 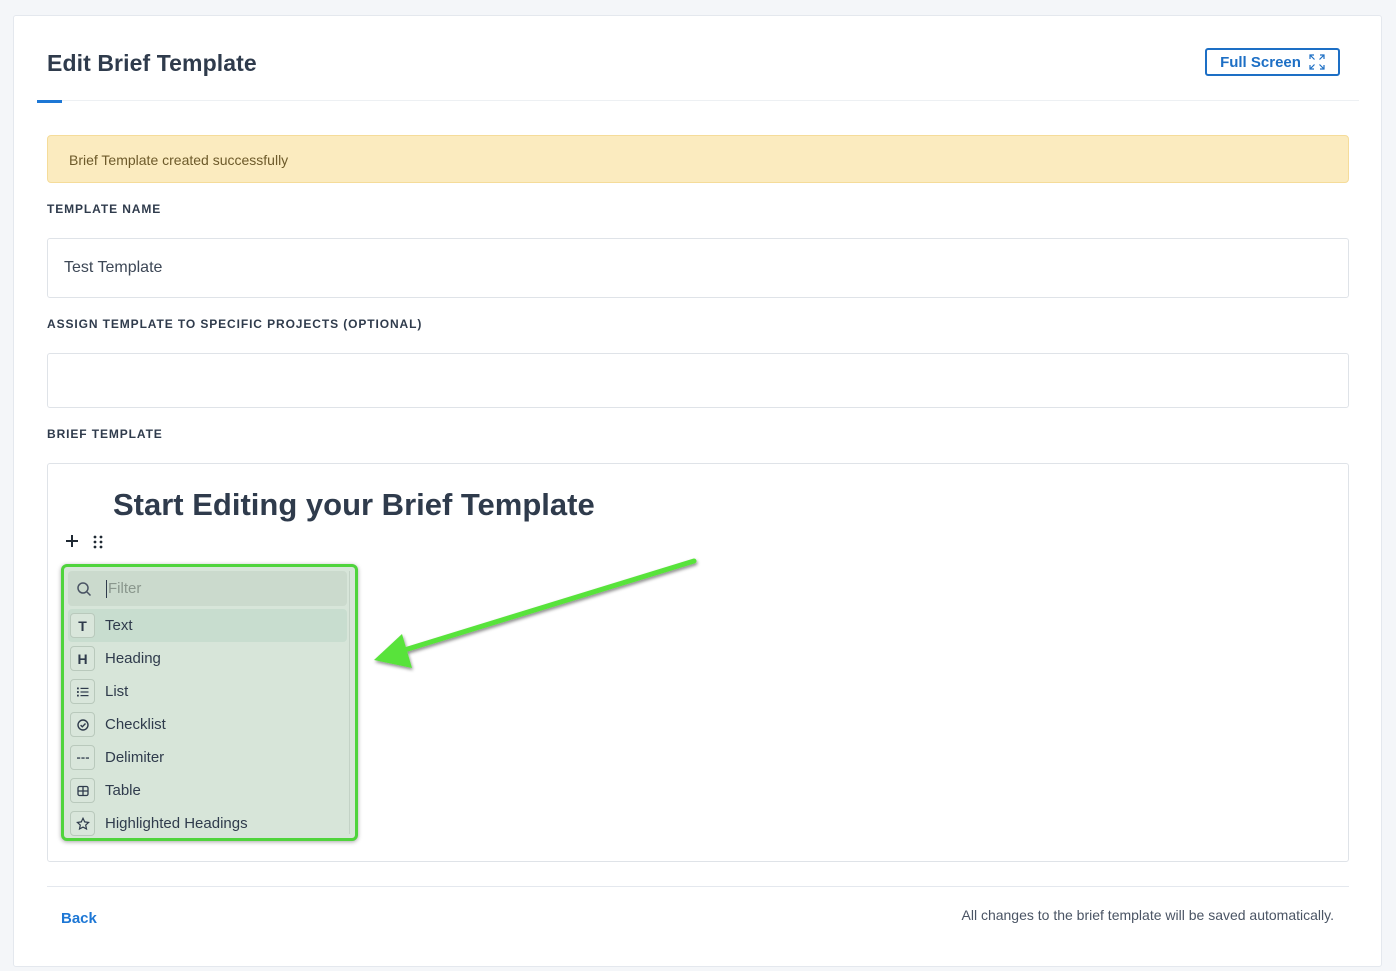 What do you see at coordinates (207, 724) in the screenshot?
I see `tool-item-checklist: Checklist` at bounding box center [207, 724].